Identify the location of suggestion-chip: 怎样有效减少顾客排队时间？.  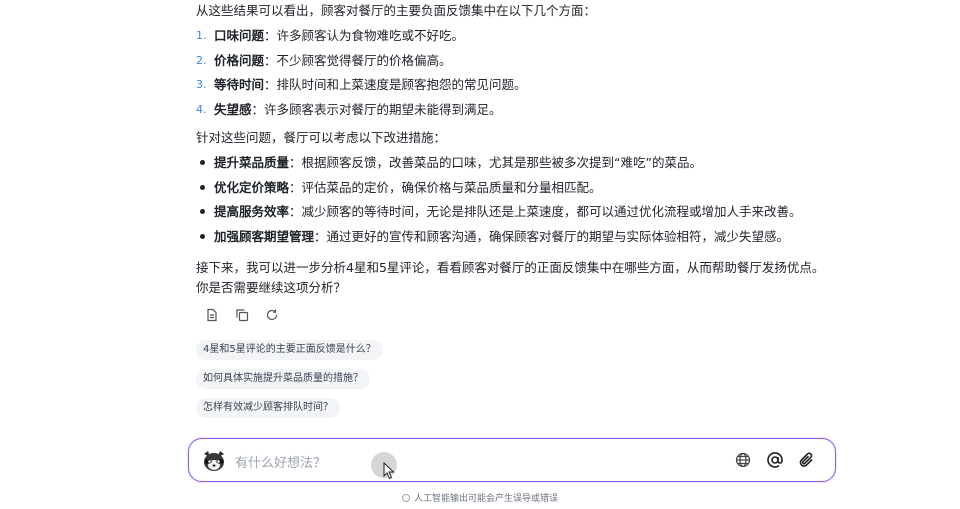
(268, 408).